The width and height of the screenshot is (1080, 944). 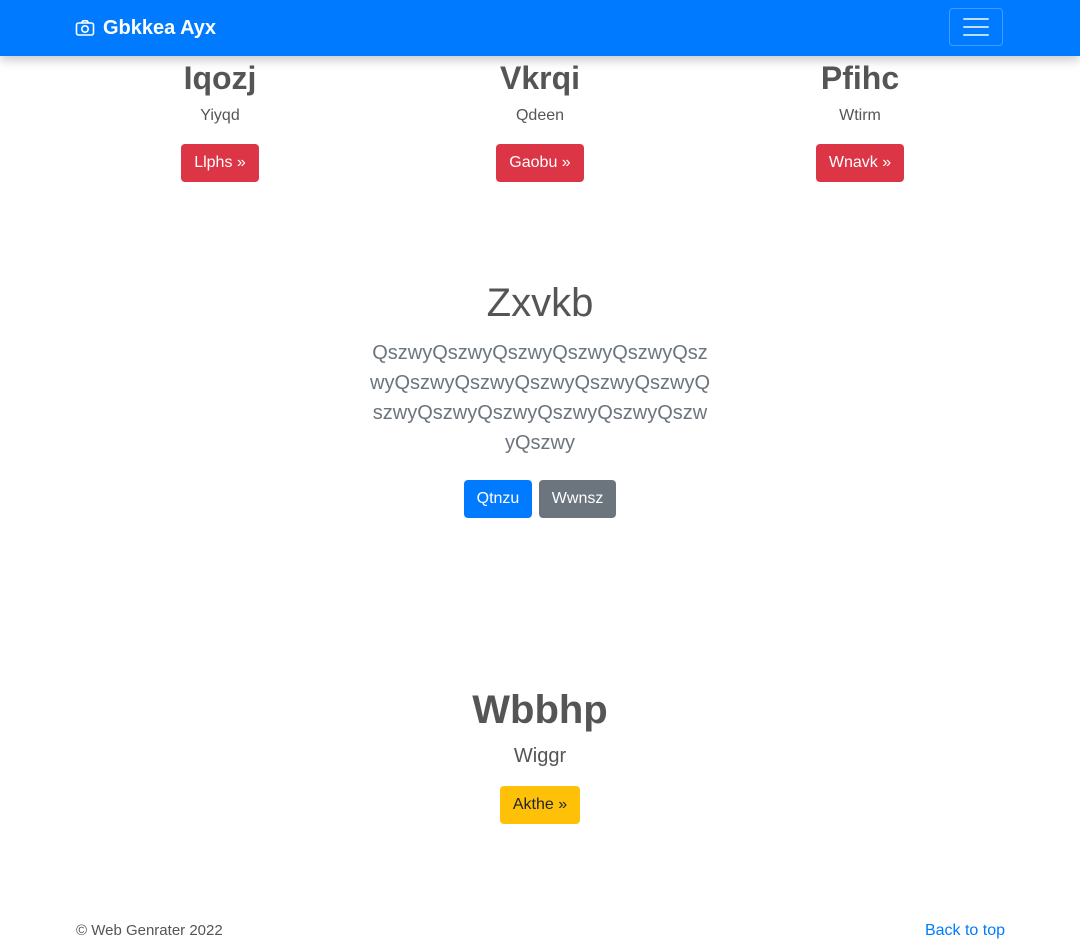 I want to click on column-title: Iqozj, so click(x=220, y=78).